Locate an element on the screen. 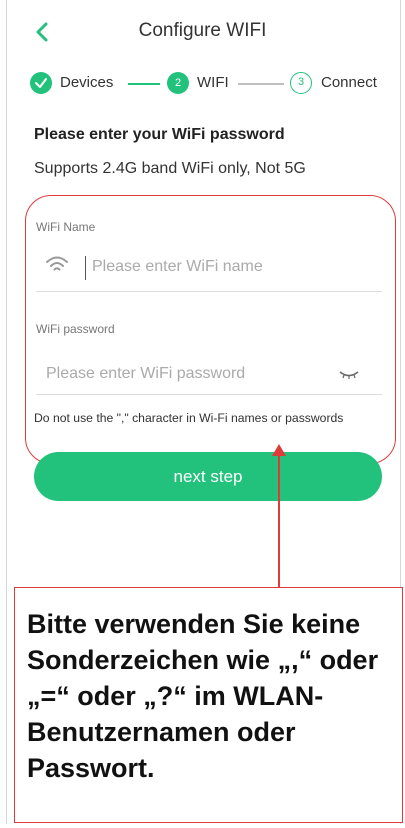  wifi-password-input: Please enter WiFi password is located at coordinates (145, 374).